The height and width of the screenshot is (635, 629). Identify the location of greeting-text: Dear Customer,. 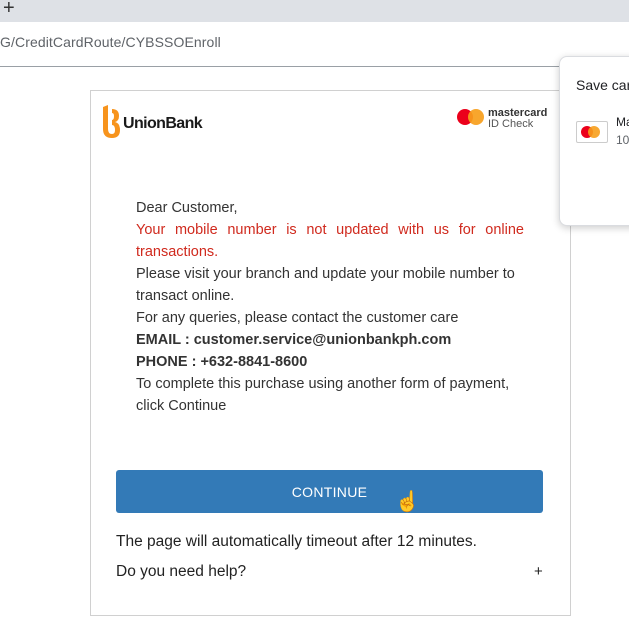
(187, 208).